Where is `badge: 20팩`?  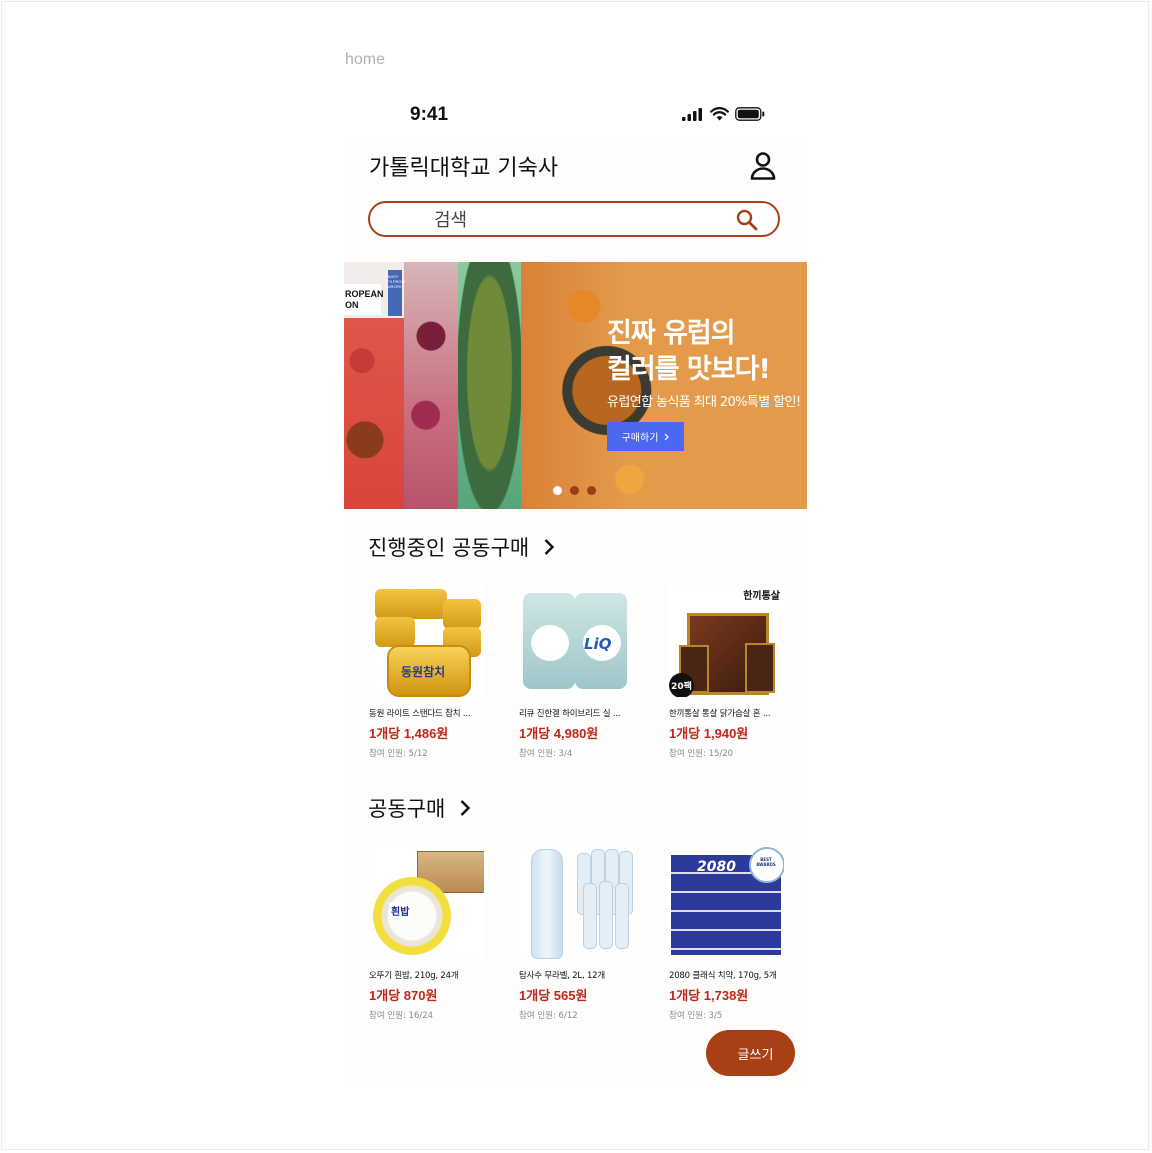
badge: 20팩 is located at coordinates (681, 685).